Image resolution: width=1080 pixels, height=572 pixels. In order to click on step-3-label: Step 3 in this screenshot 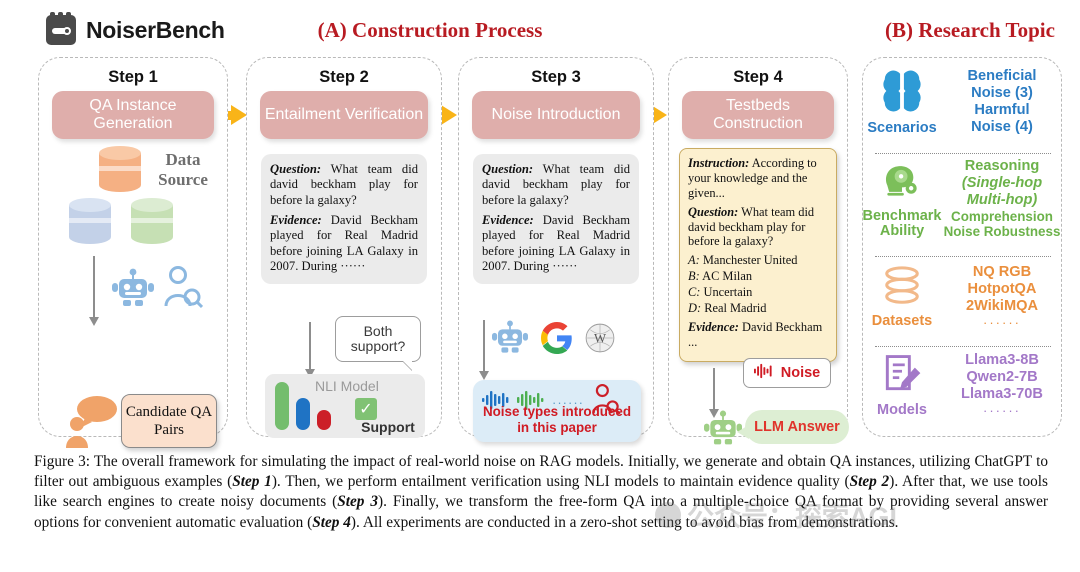, I will do `click(556, 77)`.